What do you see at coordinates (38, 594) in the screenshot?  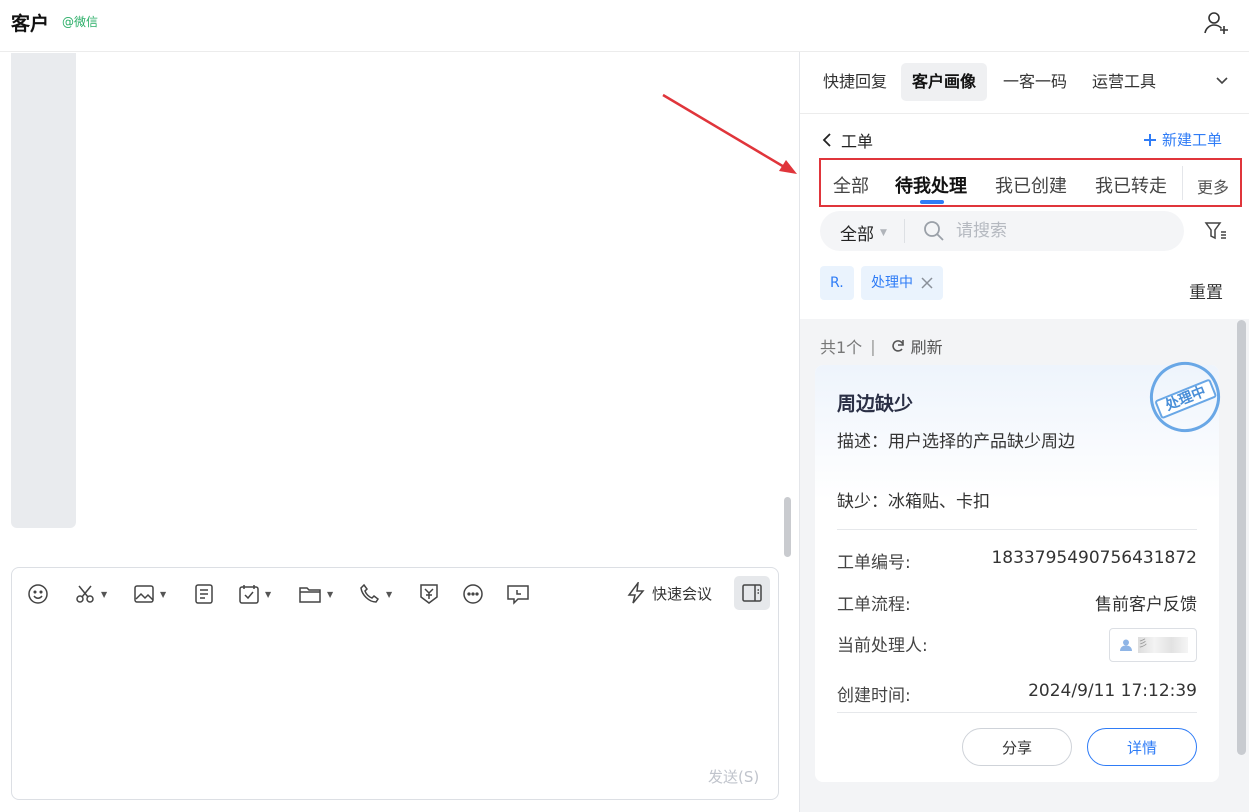 I see `emoji-icon` at bounding box center [38, 594].